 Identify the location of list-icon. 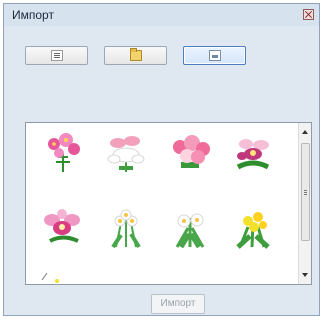
(57, 55).